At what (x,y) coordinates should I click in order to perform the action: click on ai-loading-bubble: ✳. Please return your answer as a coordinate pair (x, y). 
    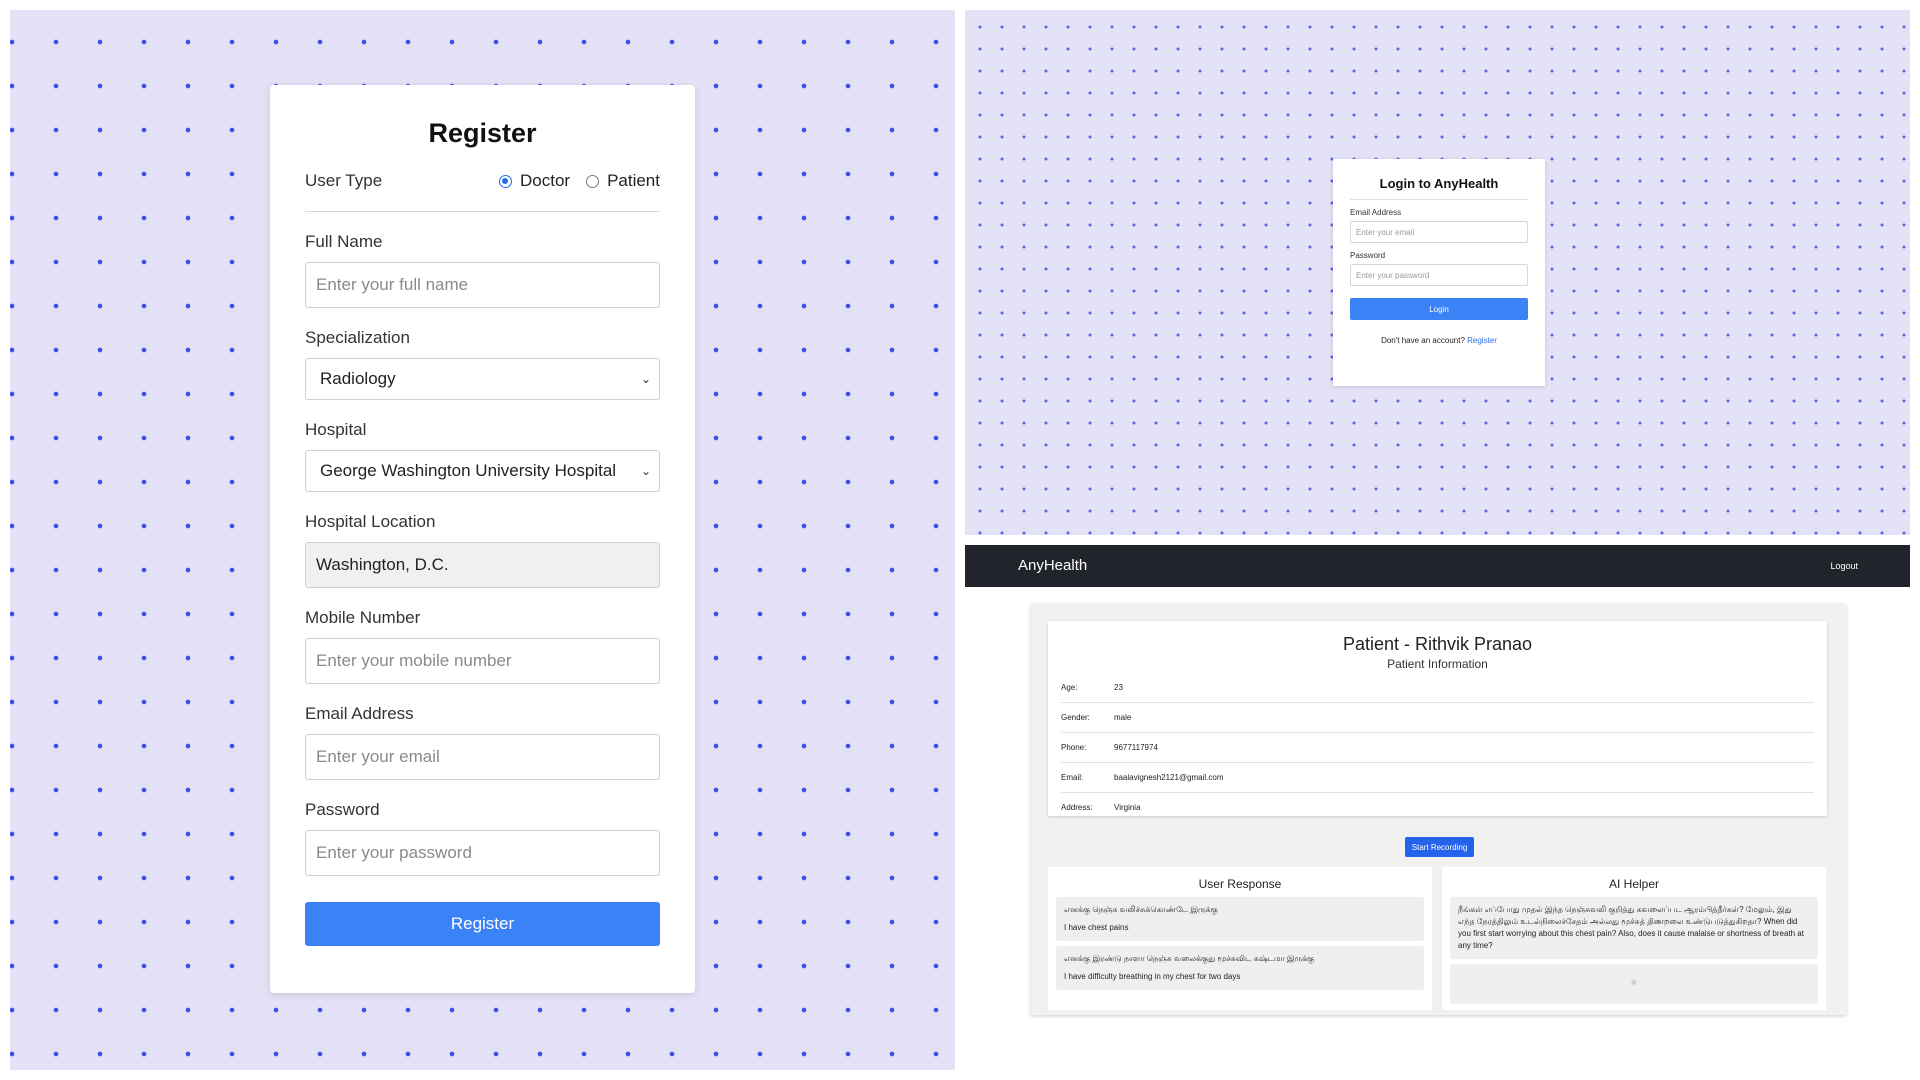
    Looking at the image, I should click on (1634, 984).